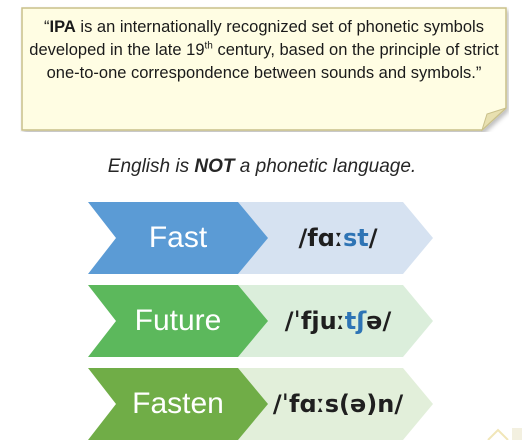  I want to click on word-row-fasten: Fasten /ˈfɑːs(ə)n/, so click(263, 404).